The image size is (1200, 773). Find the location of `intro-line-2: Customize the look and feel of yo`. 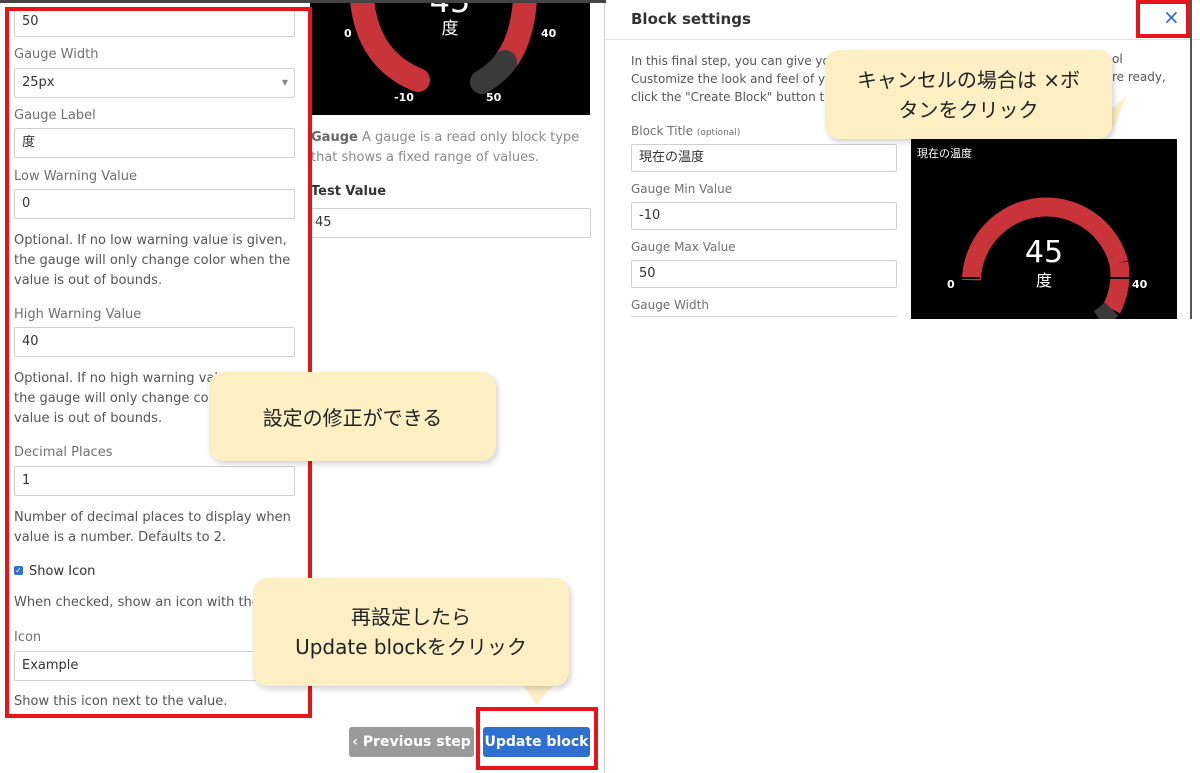

intro-line-2: Customize the look and feel of yo is located at coordinates (732, 79).